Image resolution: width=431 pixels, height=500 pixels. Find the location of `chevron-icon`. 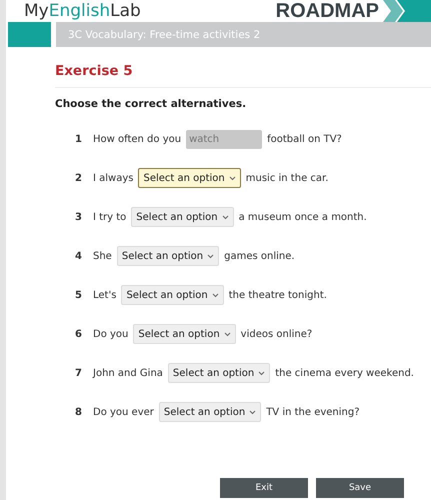

chevron-icon is located at coordinates (407, 11).